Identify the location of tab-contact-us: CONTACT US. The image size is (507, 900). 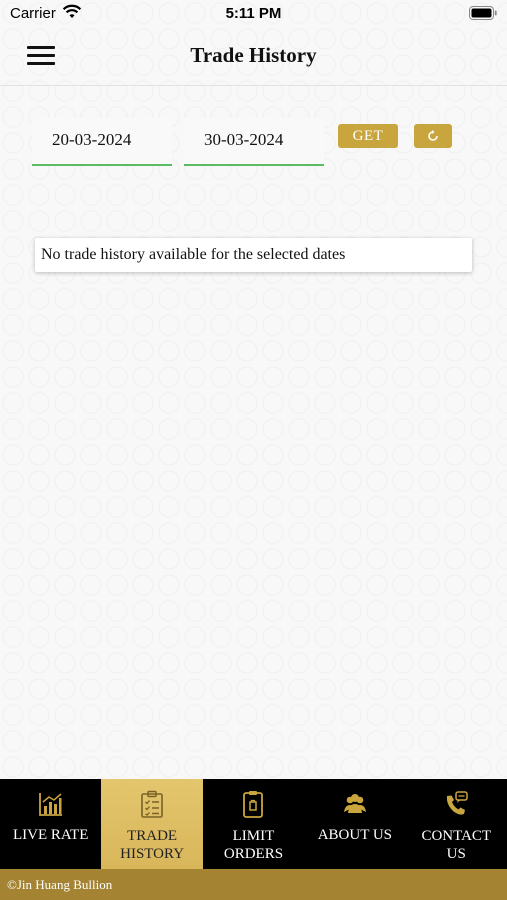
(456, 824).